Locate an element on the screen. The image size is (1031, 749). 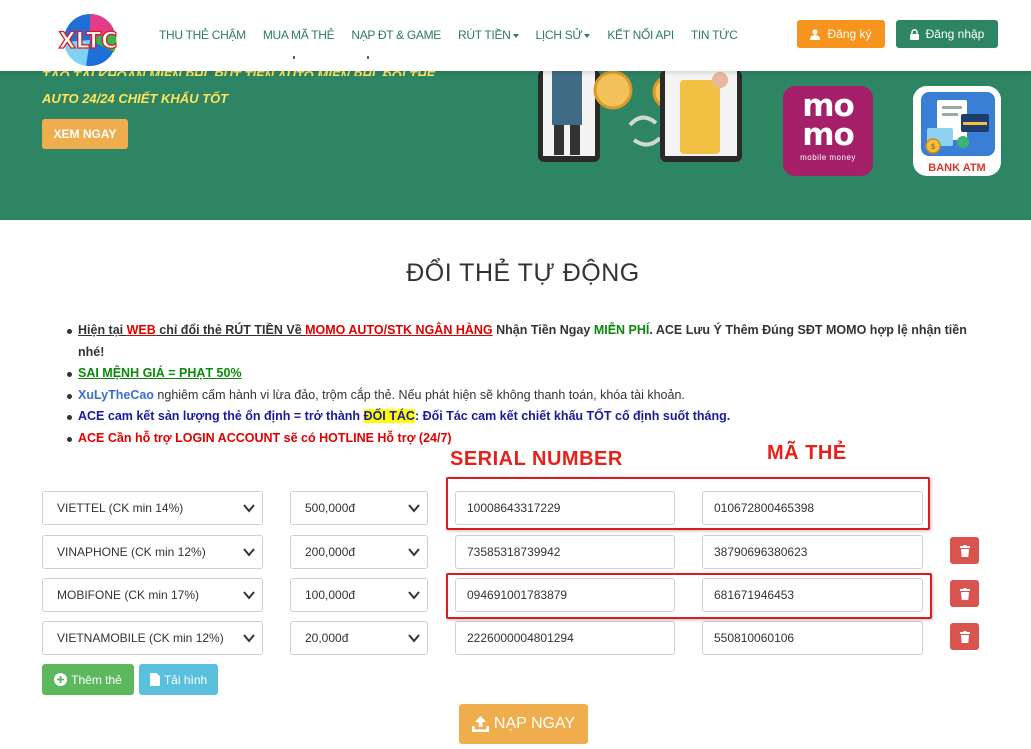
nav-item-rut-tien: RÚT TIỀN is located at coordinates (488, 35).